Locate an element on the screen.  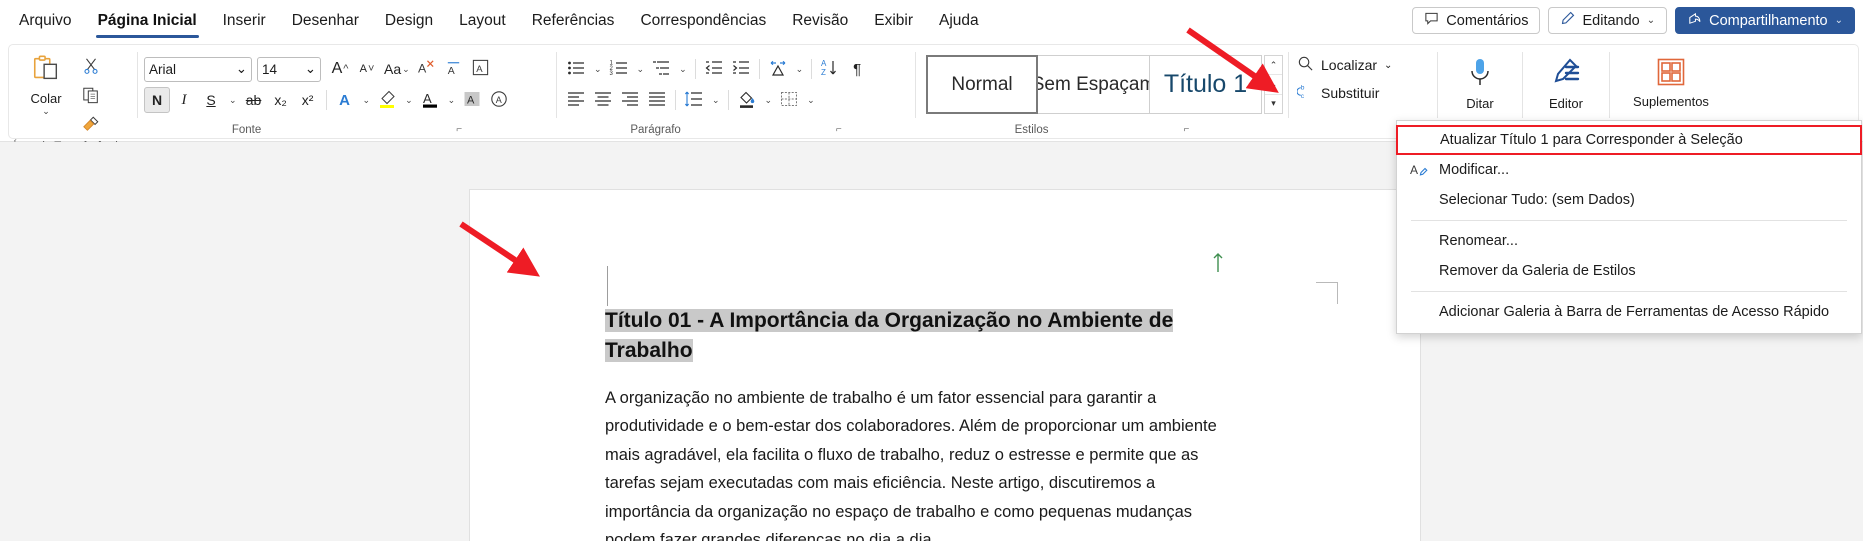
tab-label: Design is located at coordinates (409, 20).